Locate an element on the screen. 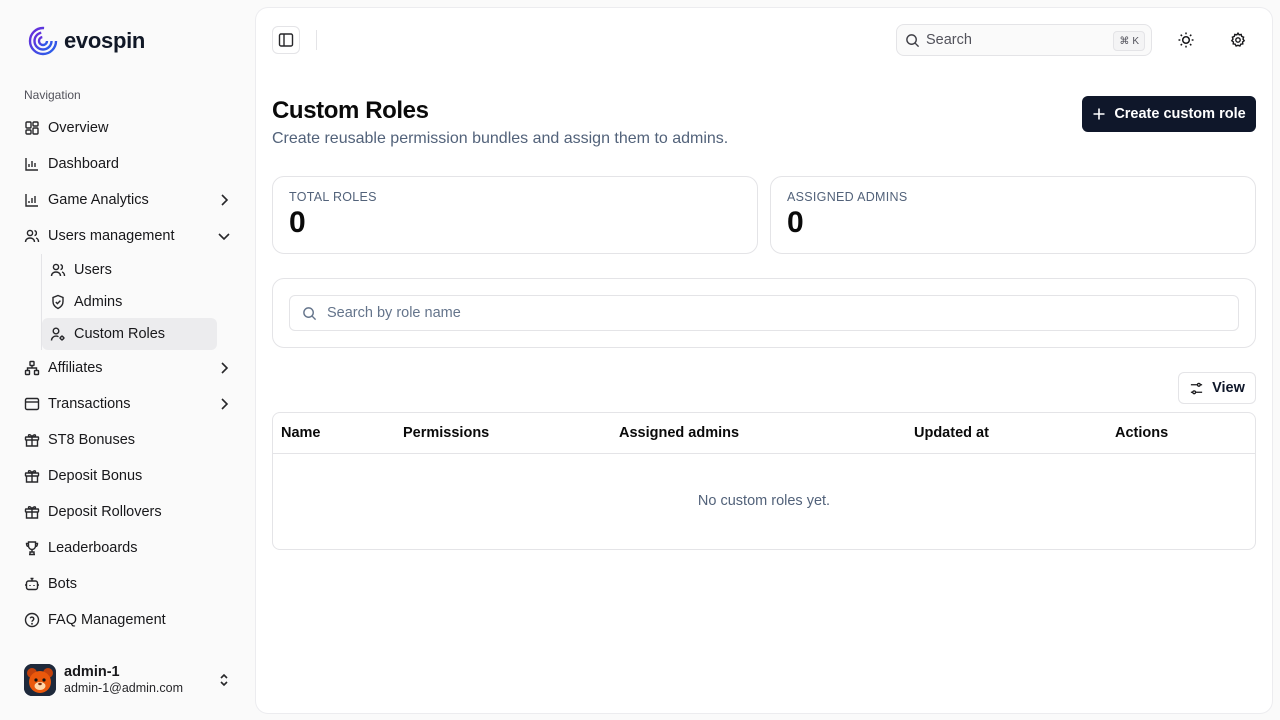  network-icon is located at coordinates (32, 368).